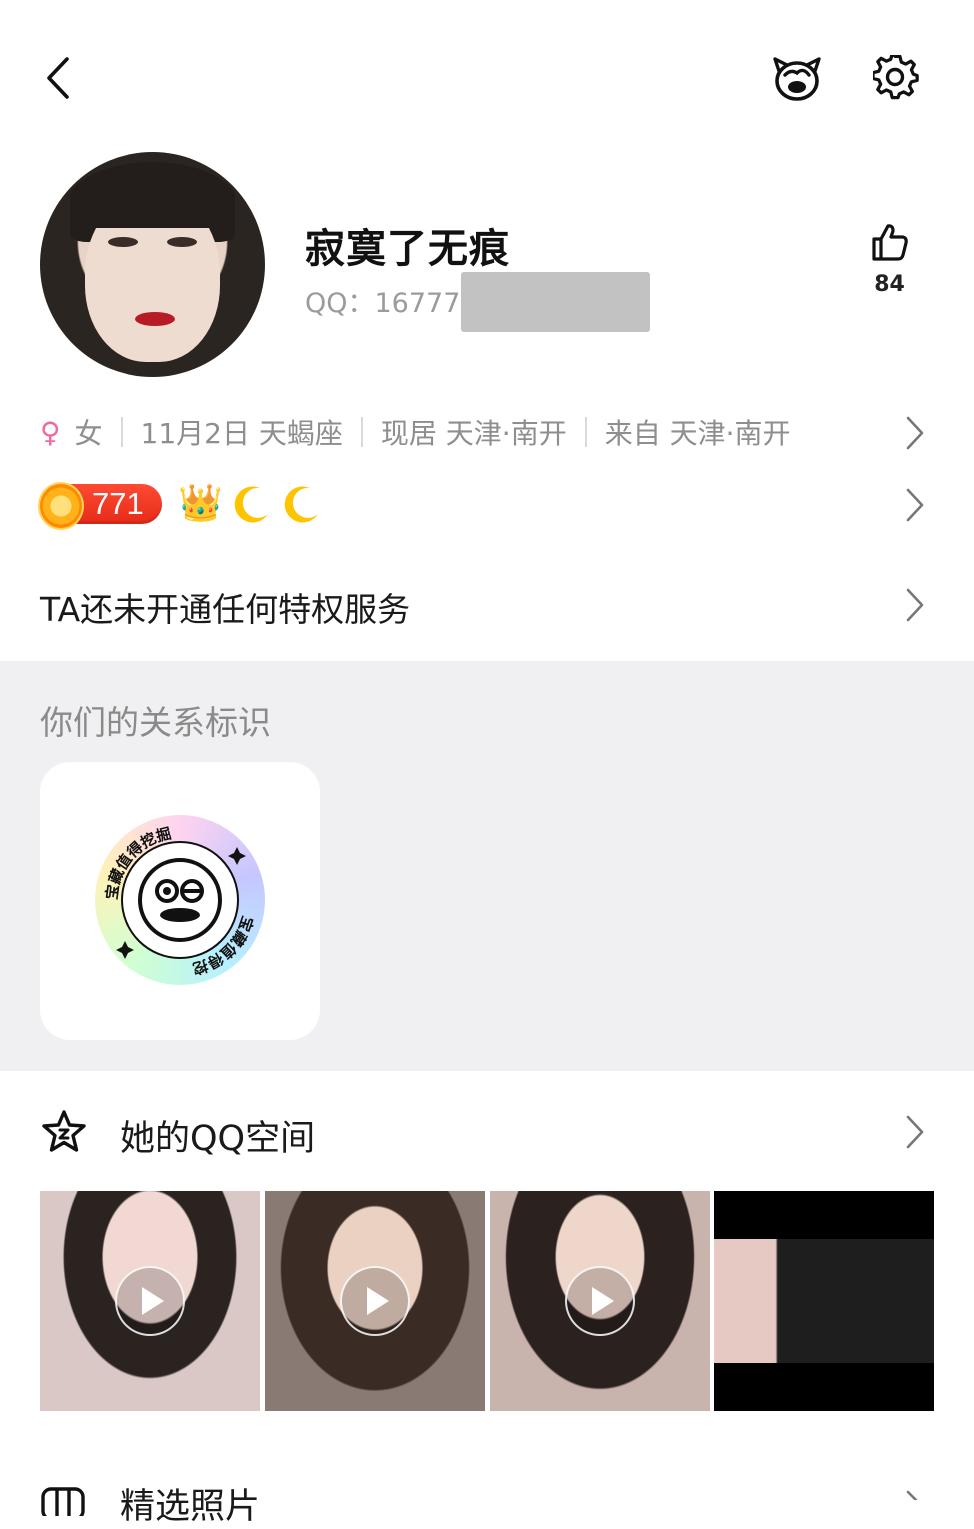  What do you see at coordinates (473, 433) in the screenshot?
I see `residence: 现居 天津·南开` at bounding box center [473, 433].